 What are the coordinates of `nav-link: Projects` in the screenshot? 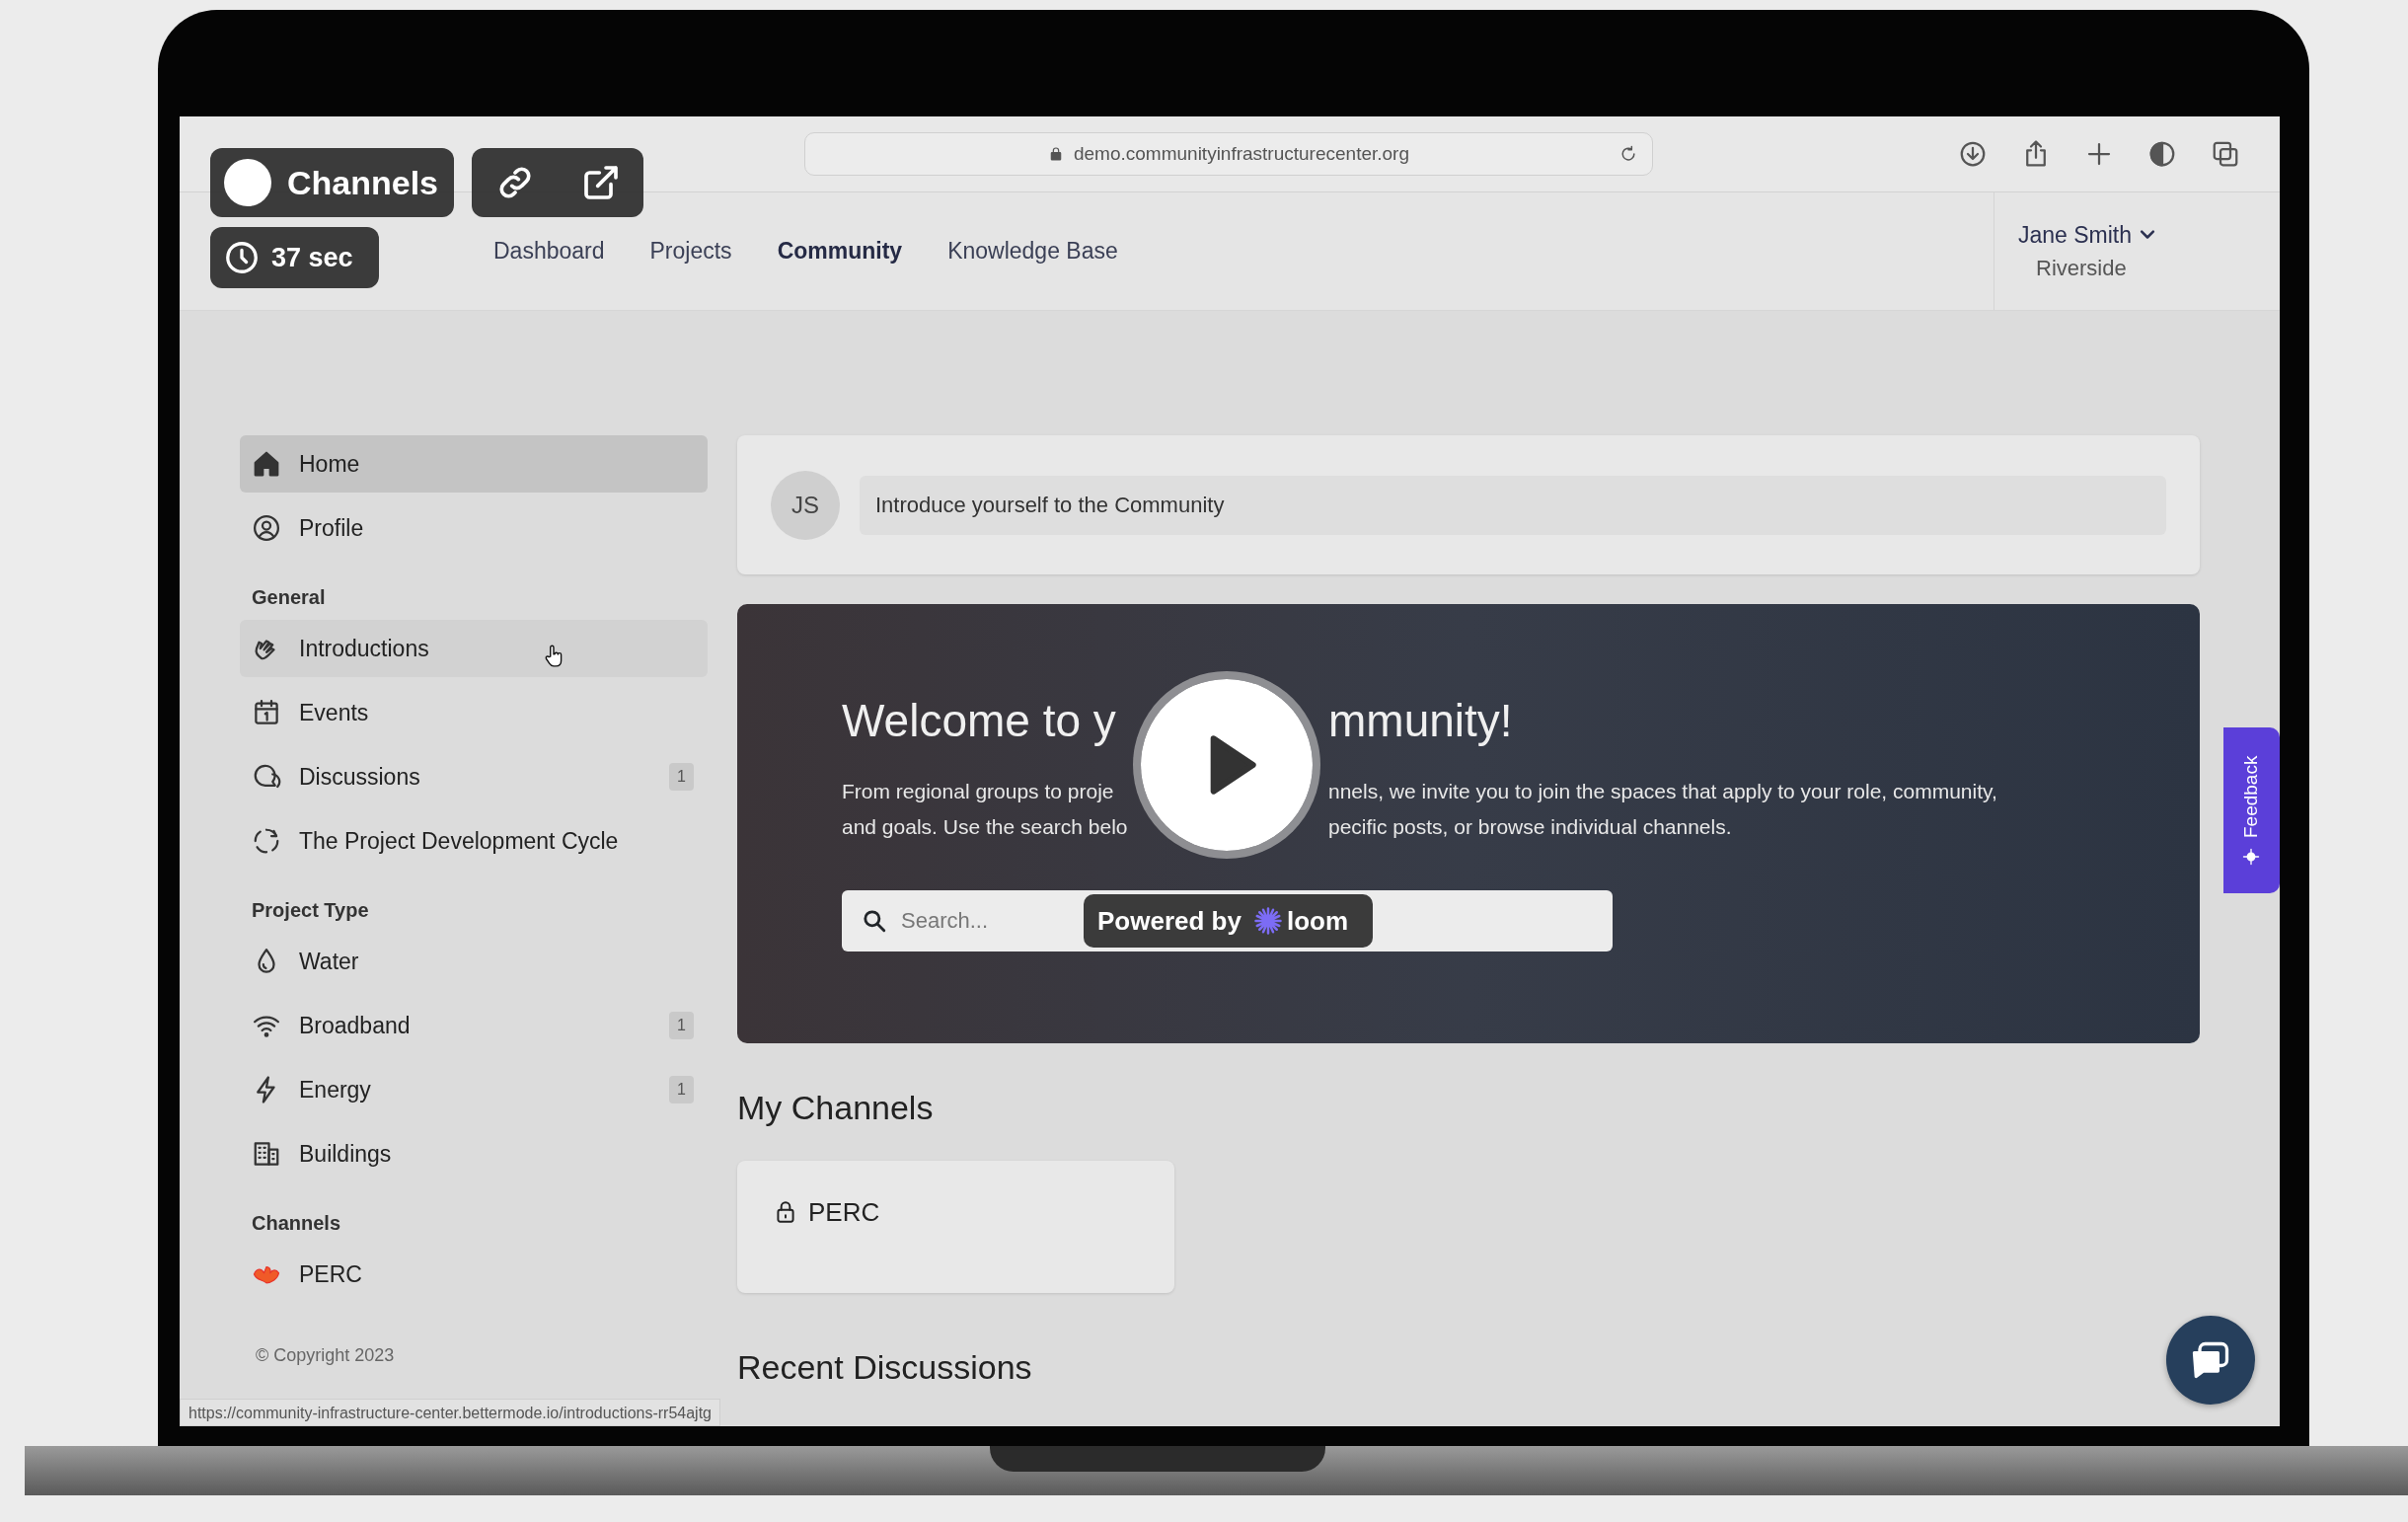 It's located at (691, 251).